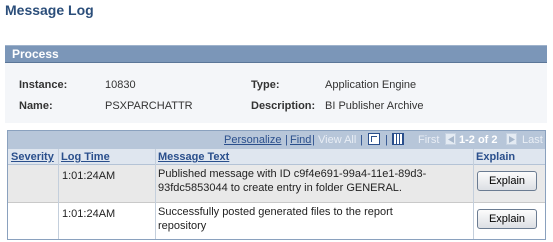 This screenshot has height=242, width=553. Describe the element at coordinates (35, 54) in the screenshot. I see `process-section-title: Process` at that location.